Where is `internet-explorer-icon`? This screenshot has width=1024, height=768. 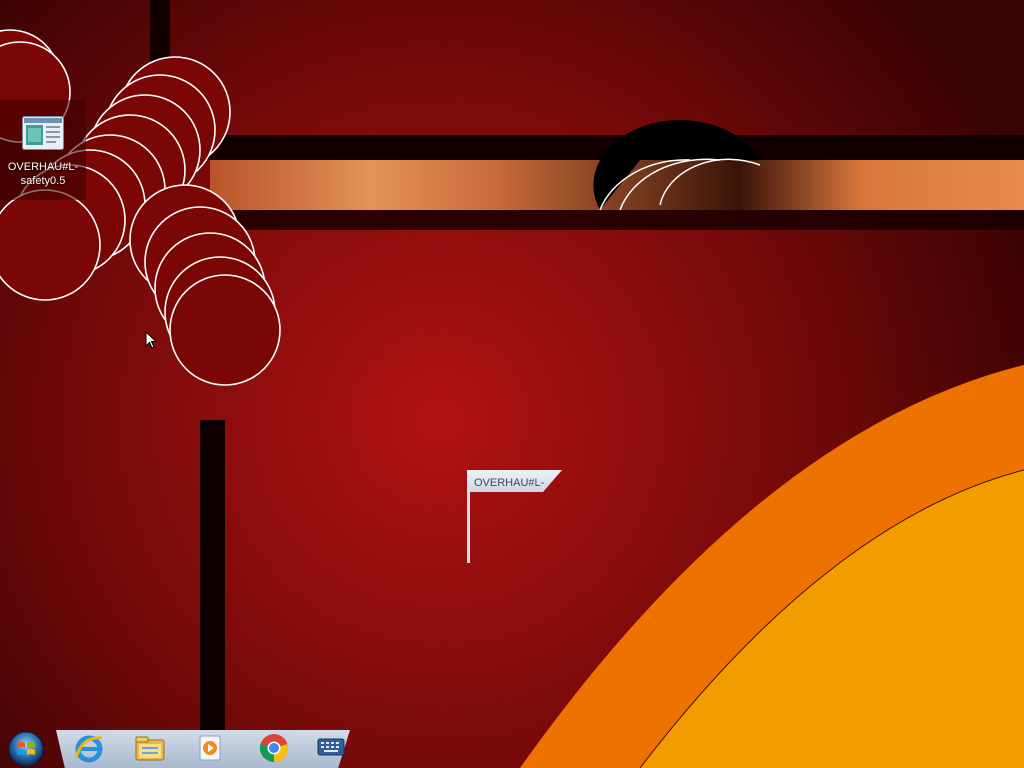 internet-explorer-icon is located at coordinates (88, 749).